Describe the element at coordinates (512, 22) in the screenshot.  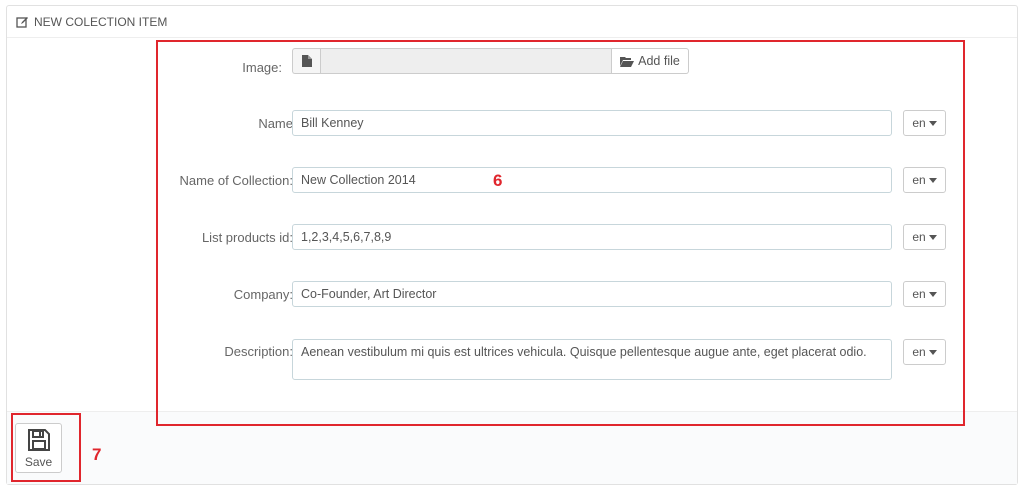
I see `panel-heading: NEW COLECTION ITEM` at that location.